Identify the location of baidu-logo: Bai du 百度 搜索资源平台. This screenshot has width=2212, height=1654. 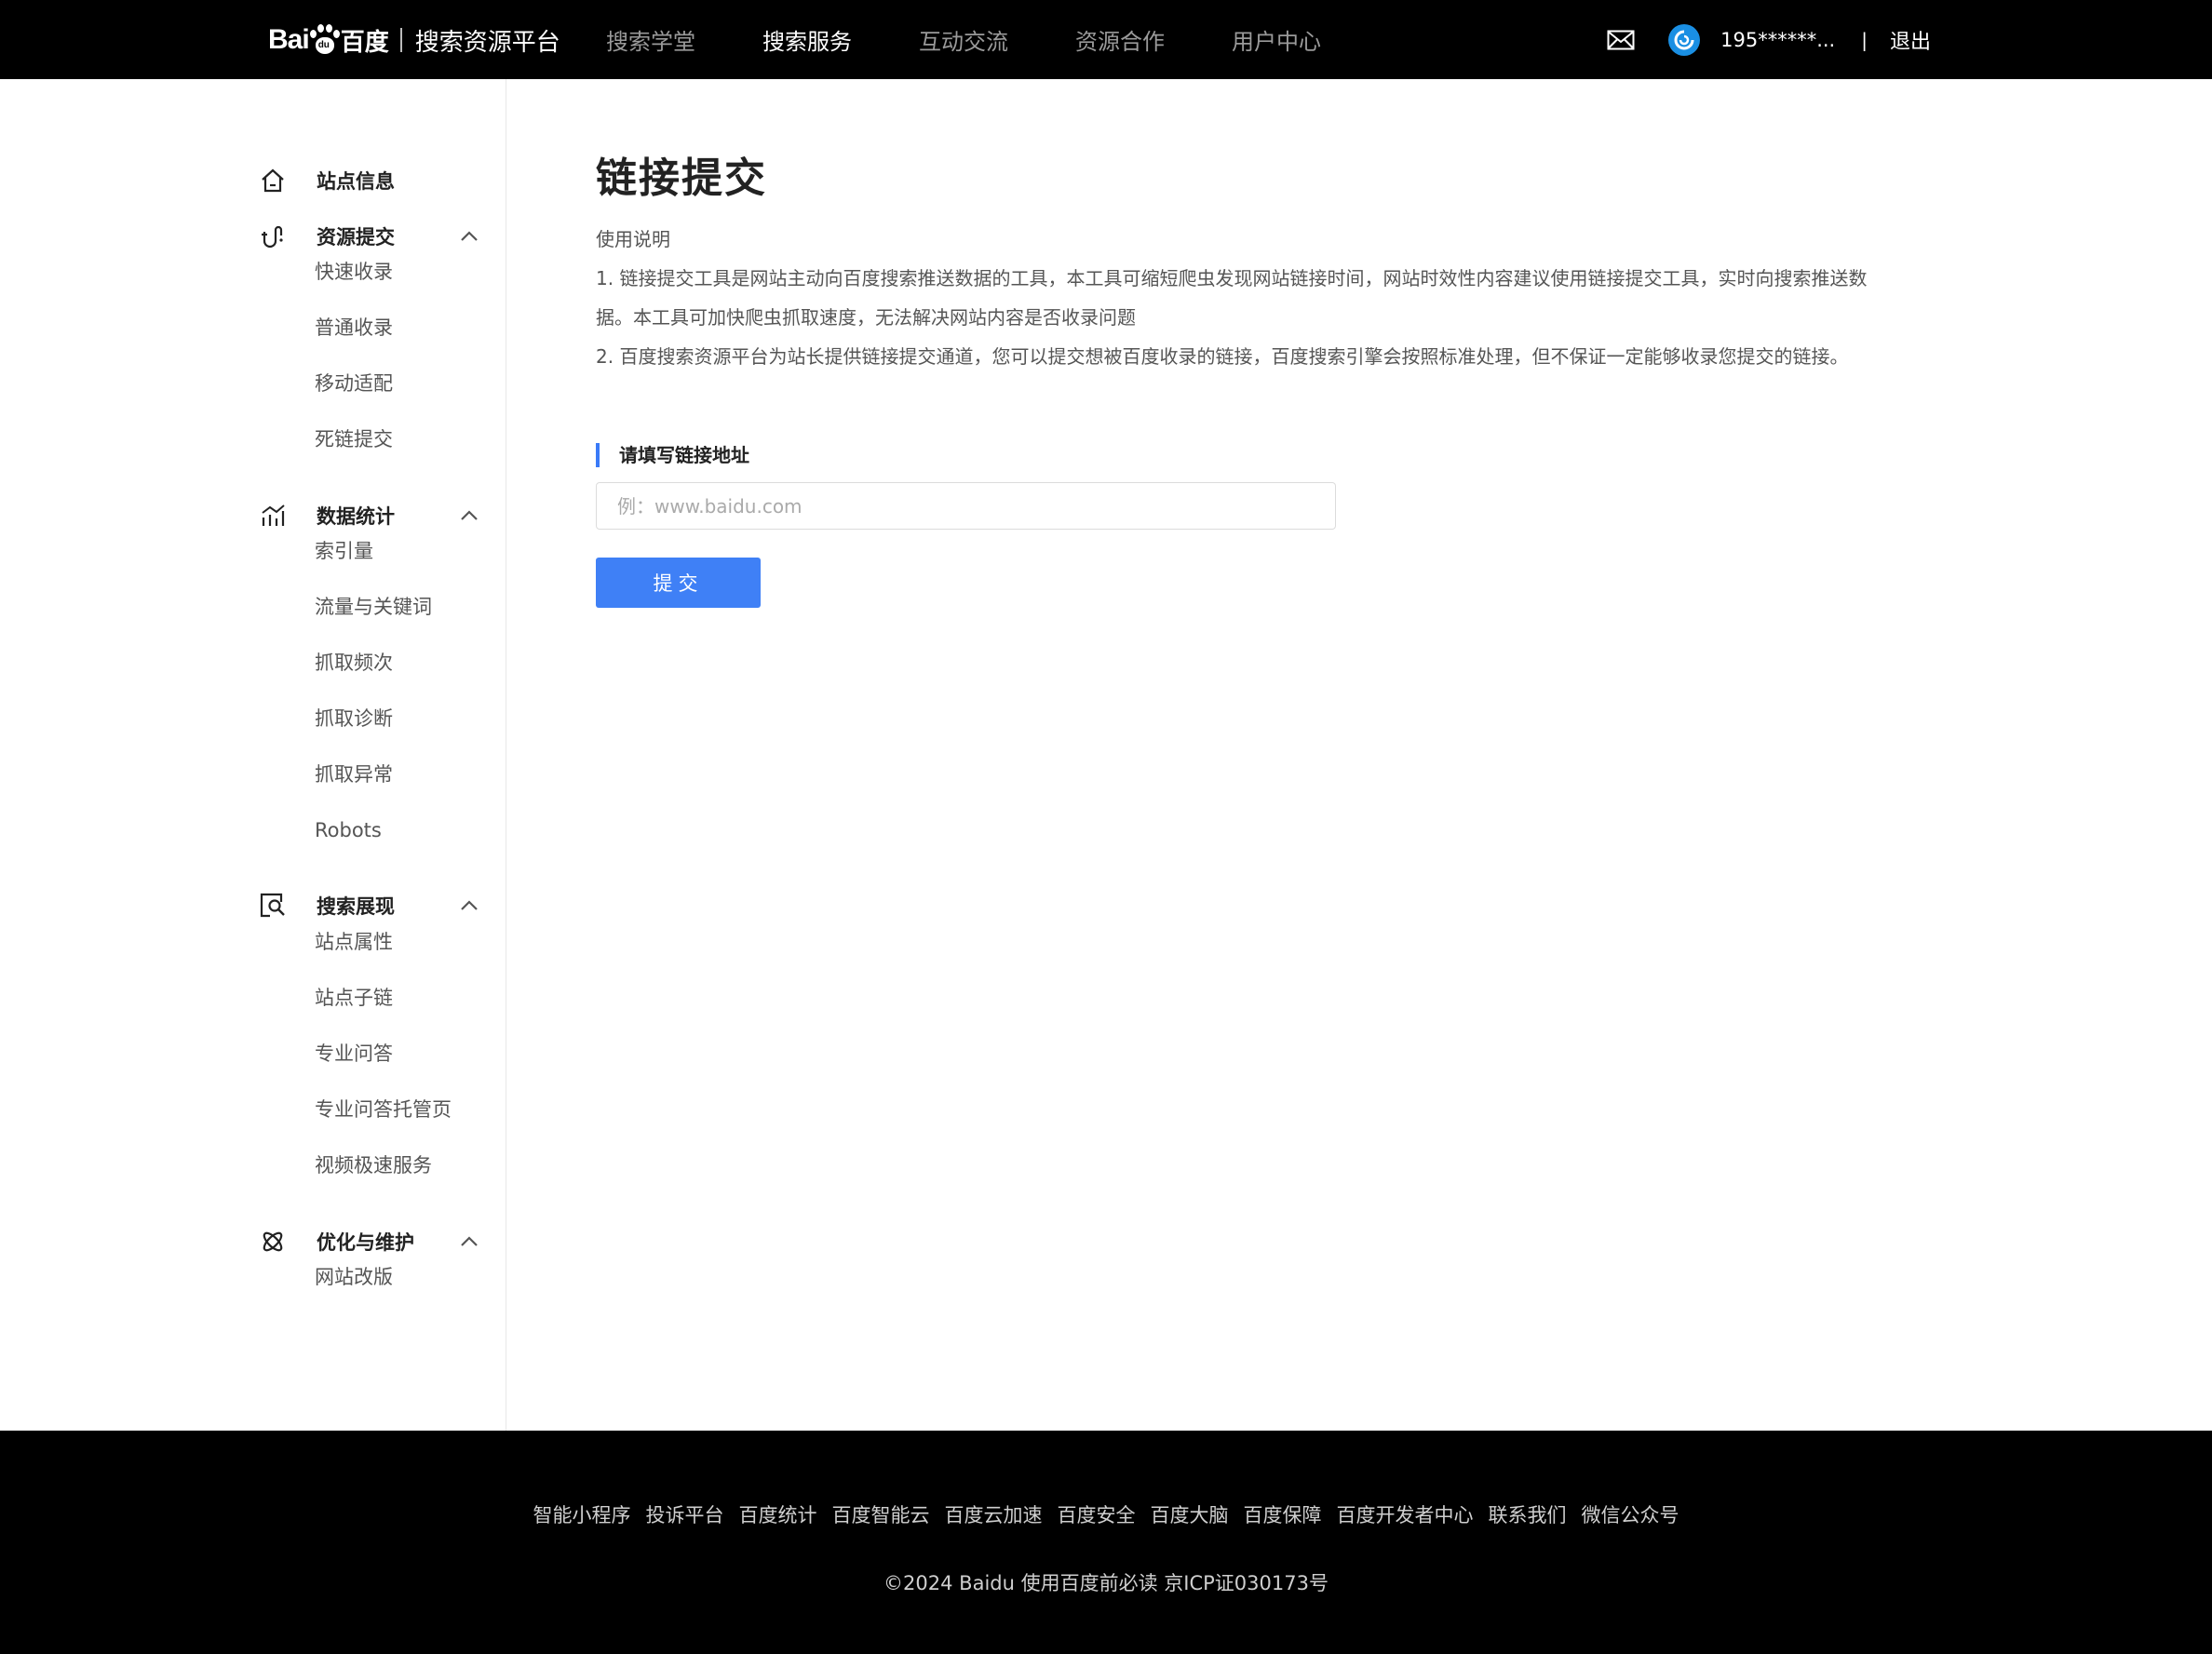
(414, 40).